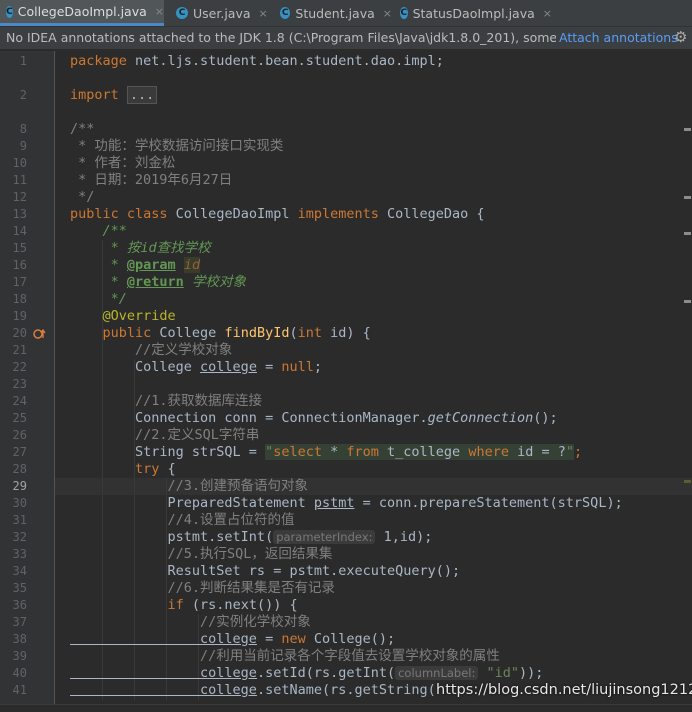 The image size is (692, 712). Describe the element at coordinates (265, 571) in the screenshot. I see `code-line: ResultSet rs = pstmt.executeQuery();` at that location.